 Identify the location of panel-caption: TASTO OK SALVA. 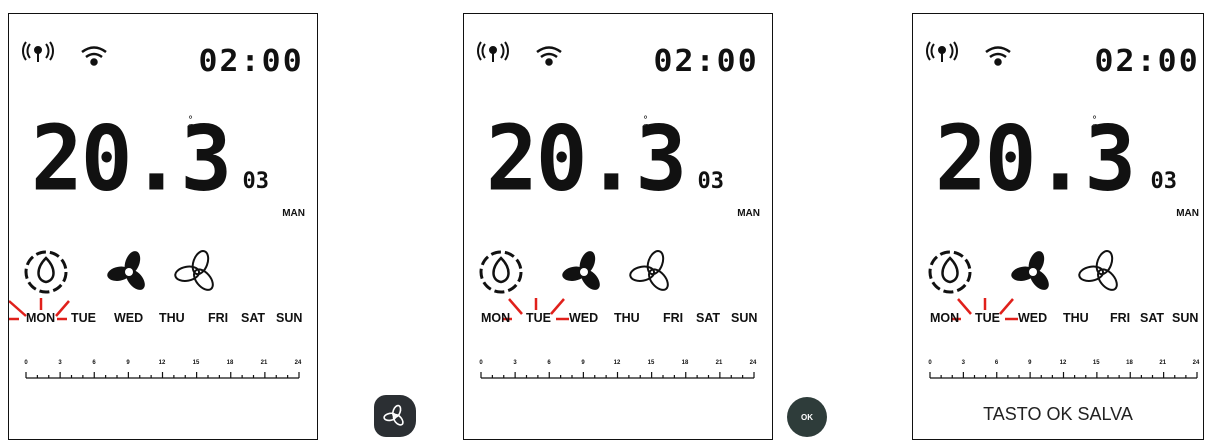
(1058, 414).